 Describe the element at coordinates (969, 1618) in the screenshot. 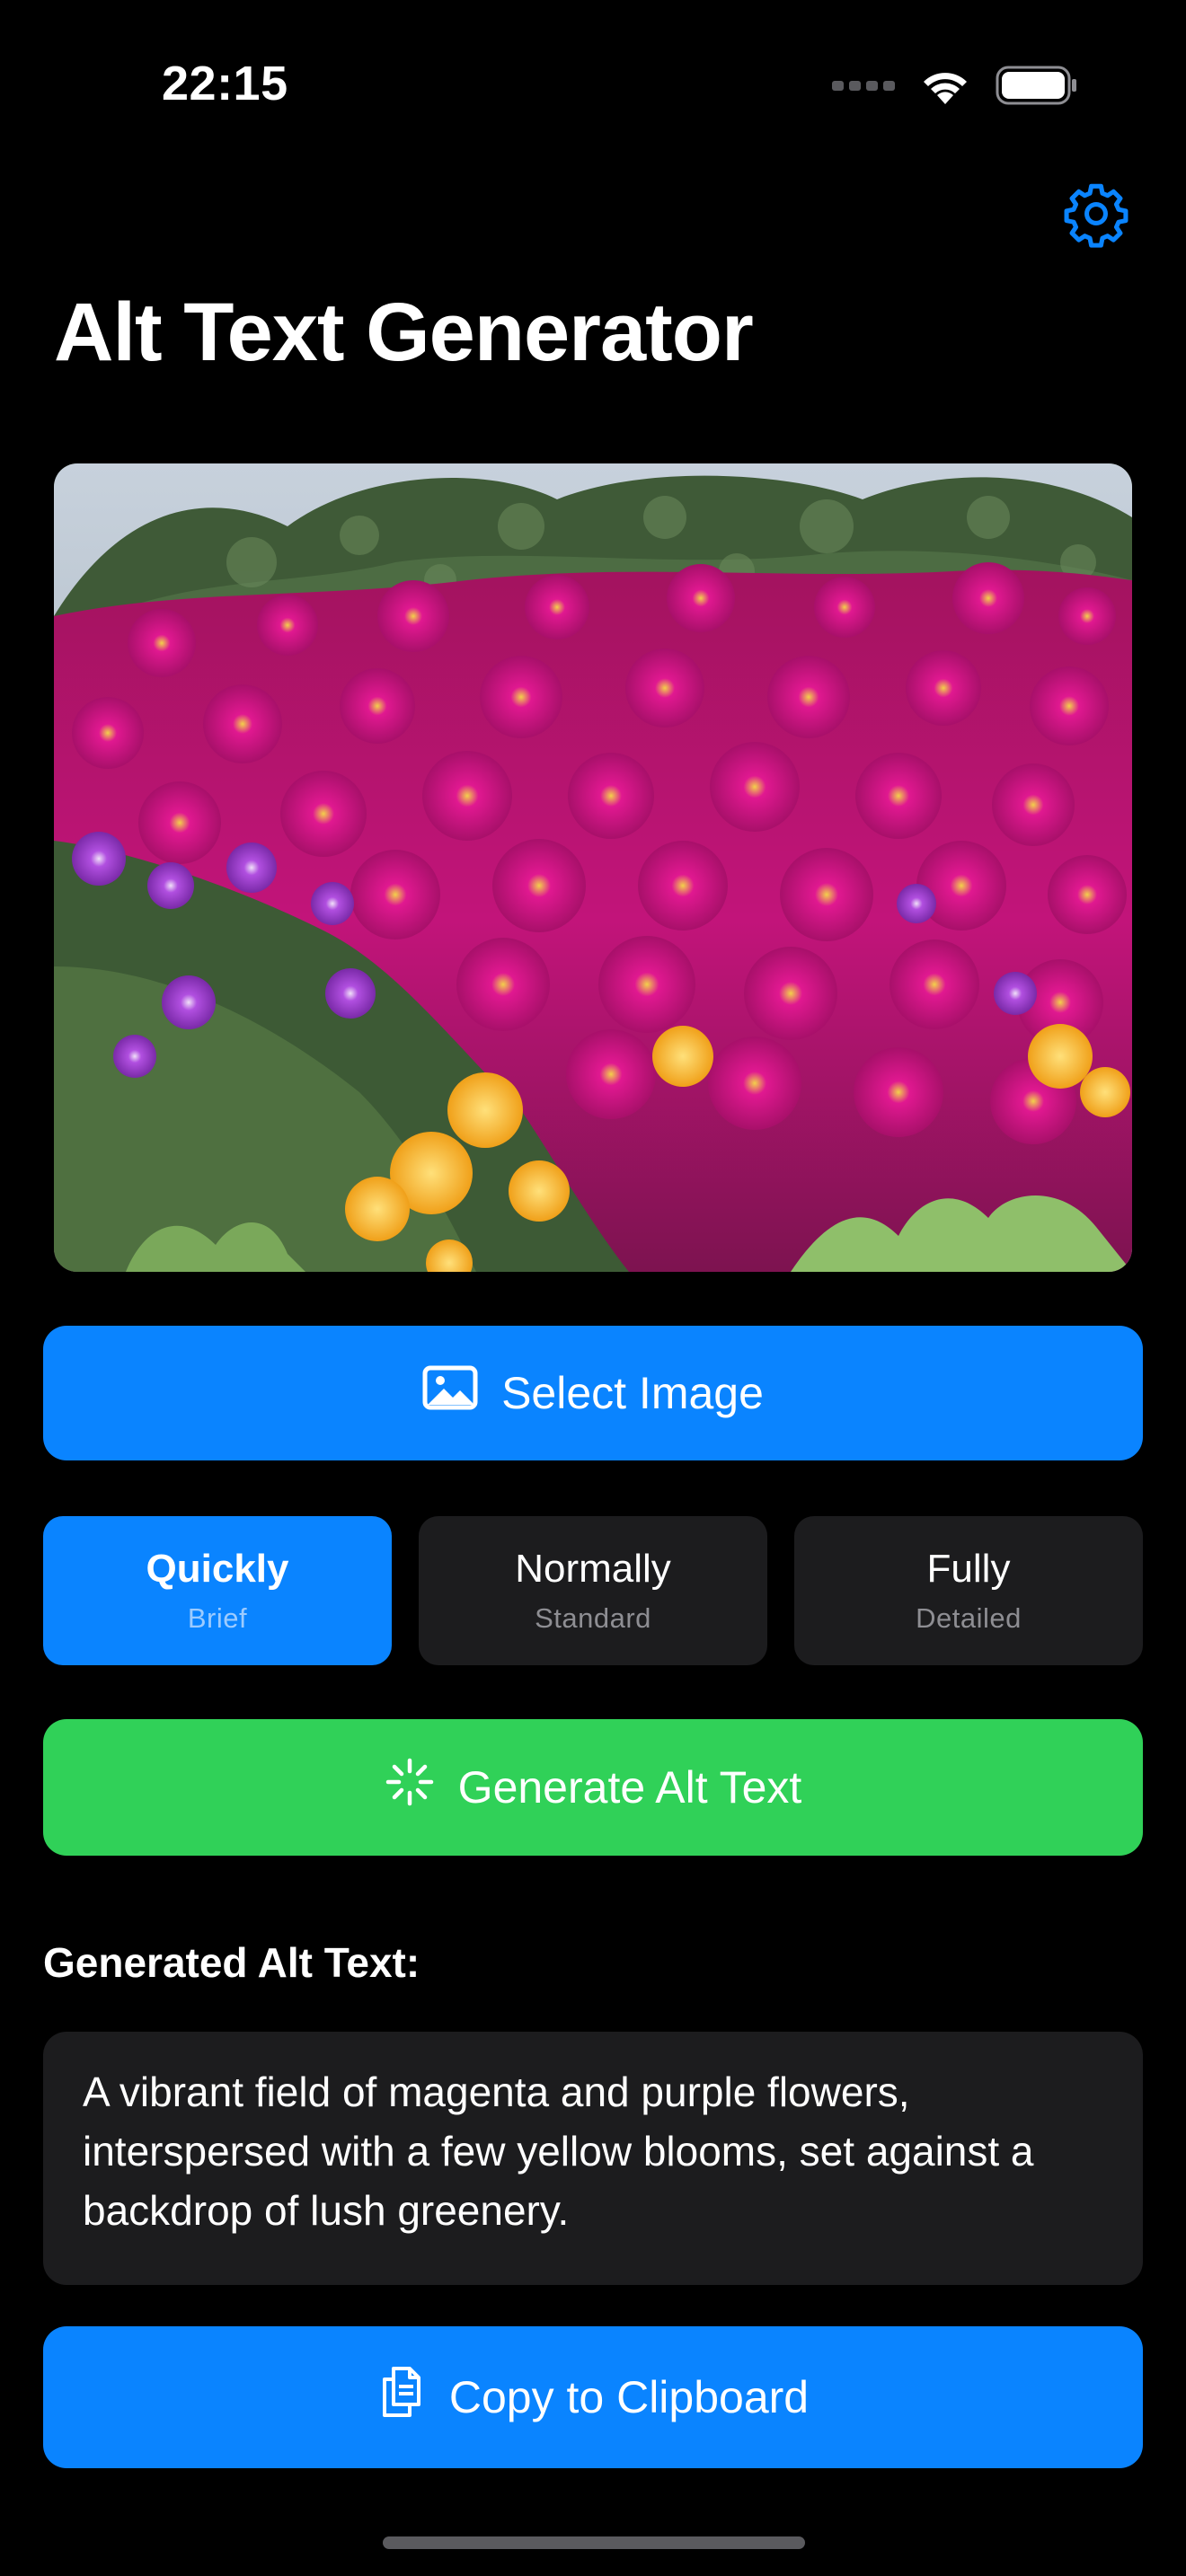

I see `mode-subtitle: Detailed` at that location.